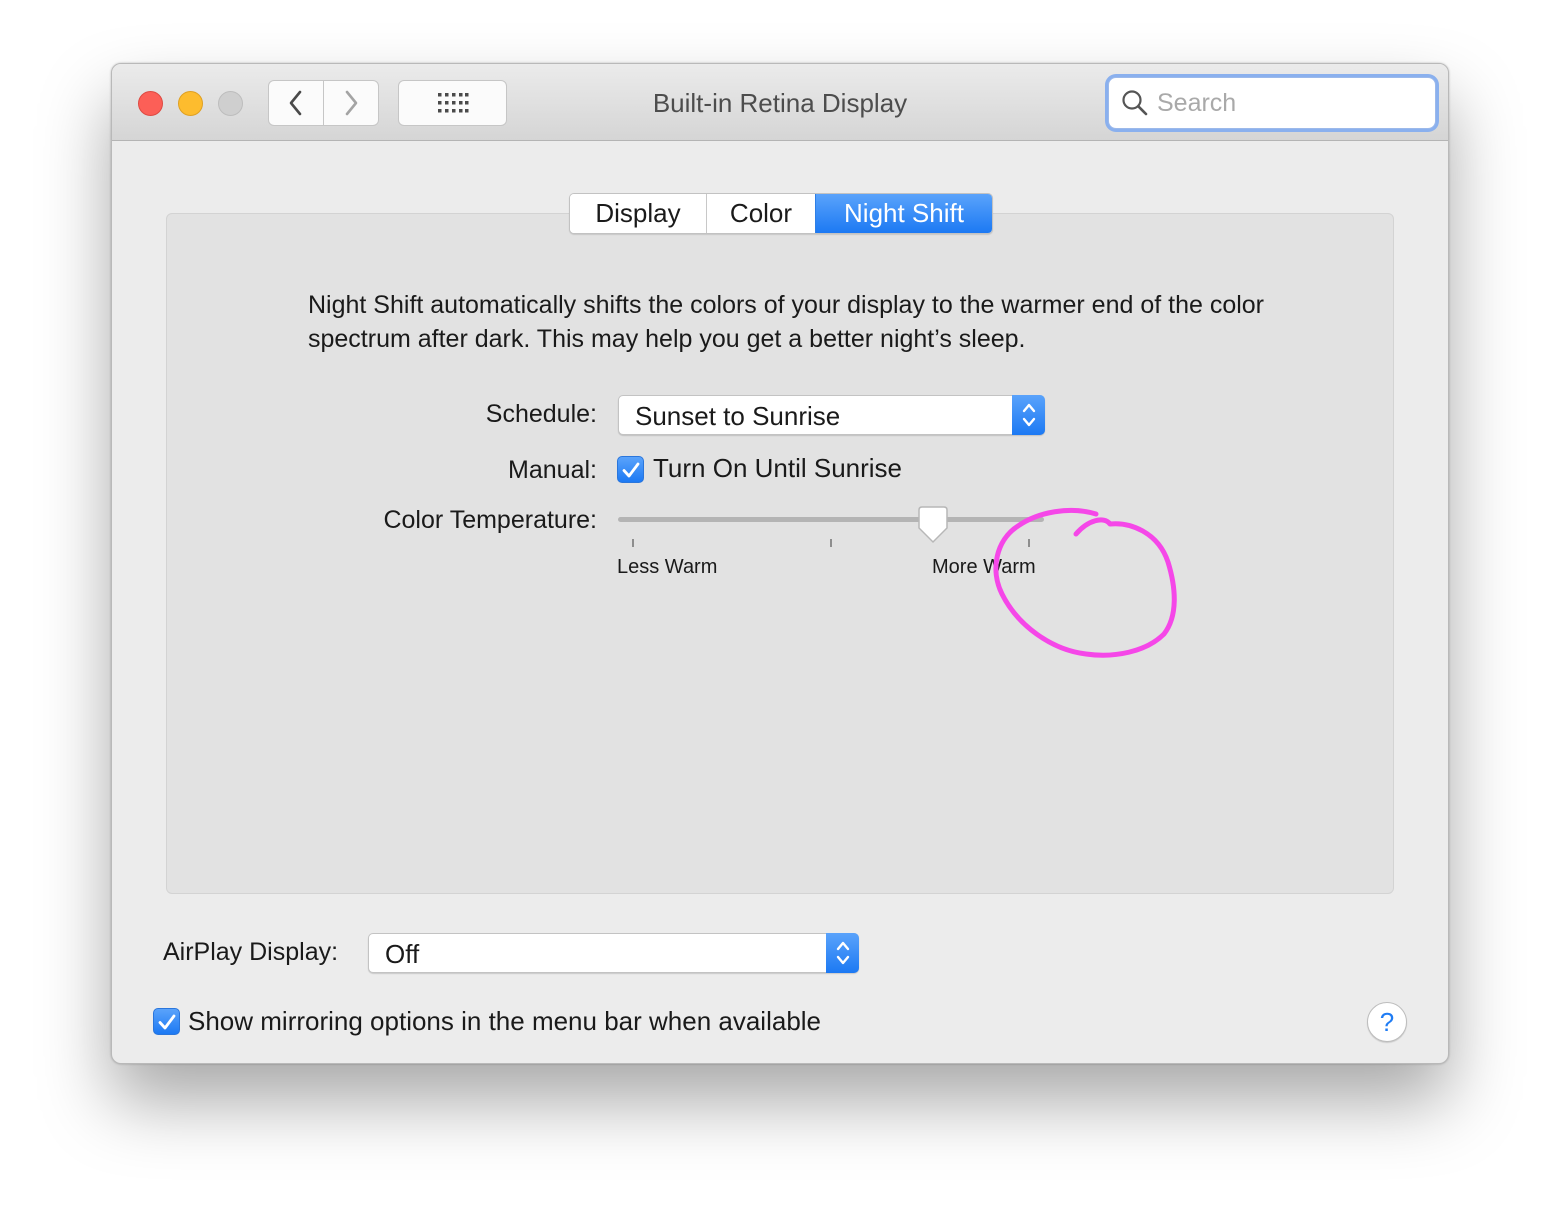 This screenshot has width=1560, height=1224. What do you see at coordinates (984, 567) in the screenshot?
I see `slider-max-label: More Warm` at bounding box center [984, 567].